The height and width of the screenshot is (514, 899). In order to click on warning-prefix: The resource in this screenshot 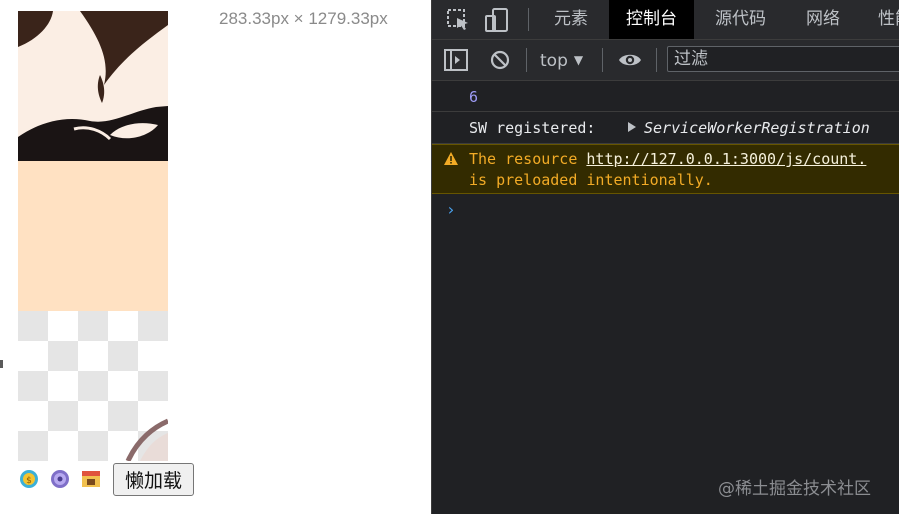, I will do `click(528, 159)`.